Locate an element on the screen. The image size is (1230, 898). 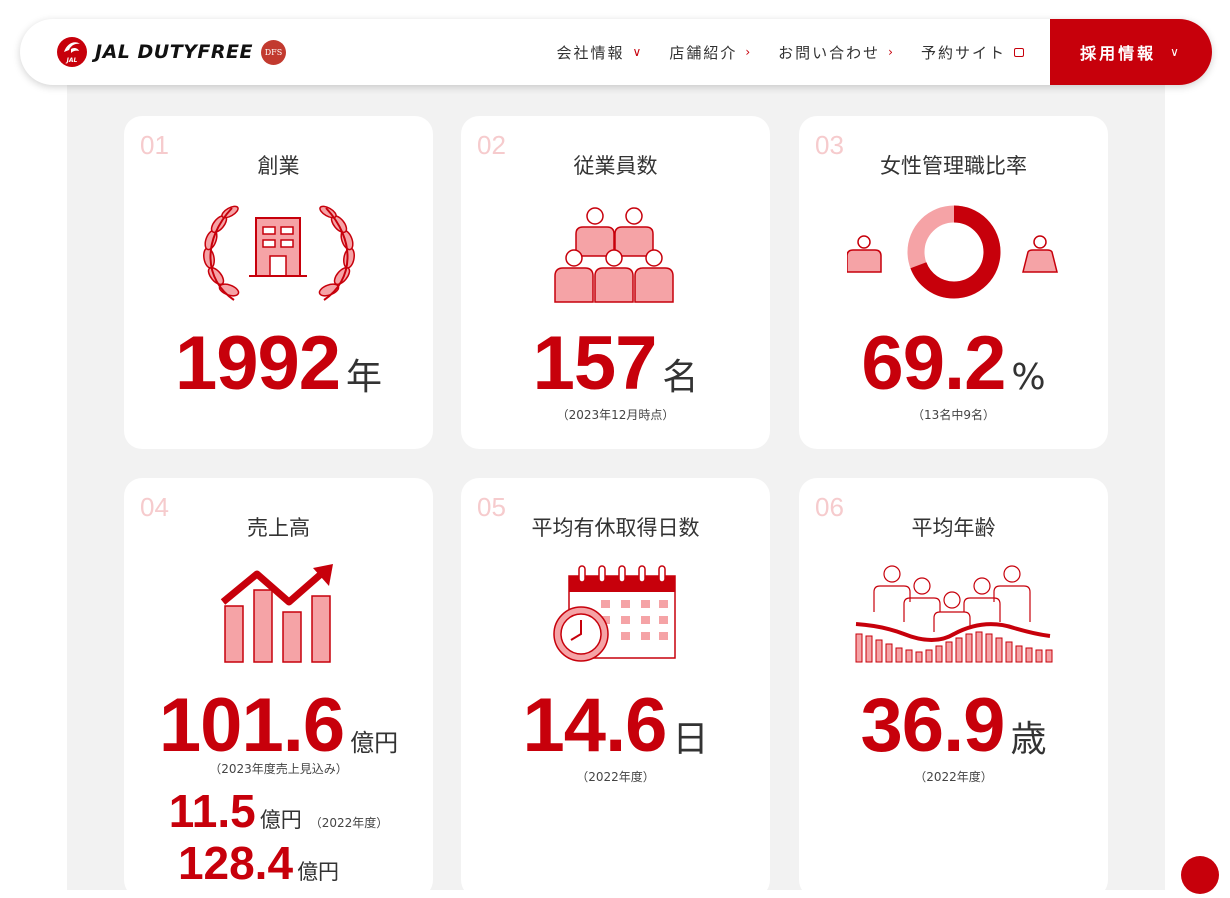
stat-value-row: 1992 年 is located at coordinates (278, 364).